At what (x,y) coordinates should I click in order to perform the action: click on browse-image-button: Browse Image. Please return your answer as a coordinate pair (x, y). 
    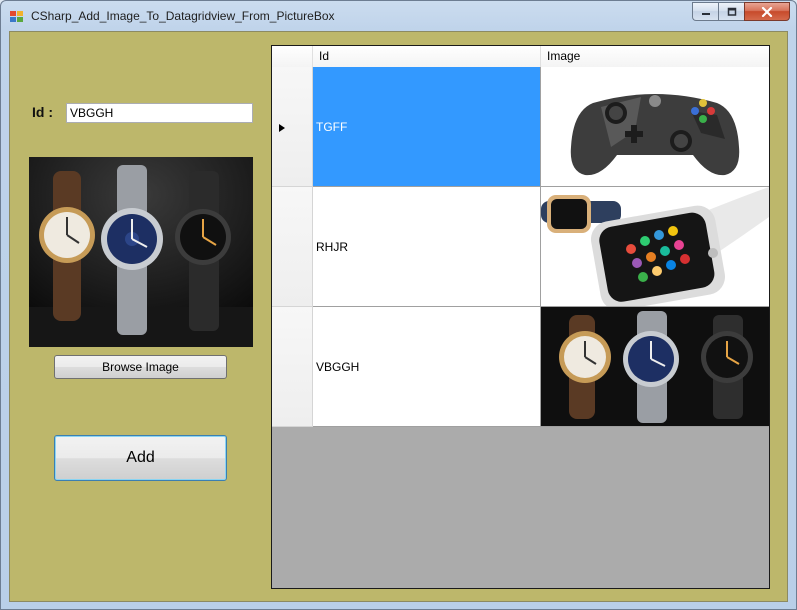
    Looking at the image, I should click on (140, 367).